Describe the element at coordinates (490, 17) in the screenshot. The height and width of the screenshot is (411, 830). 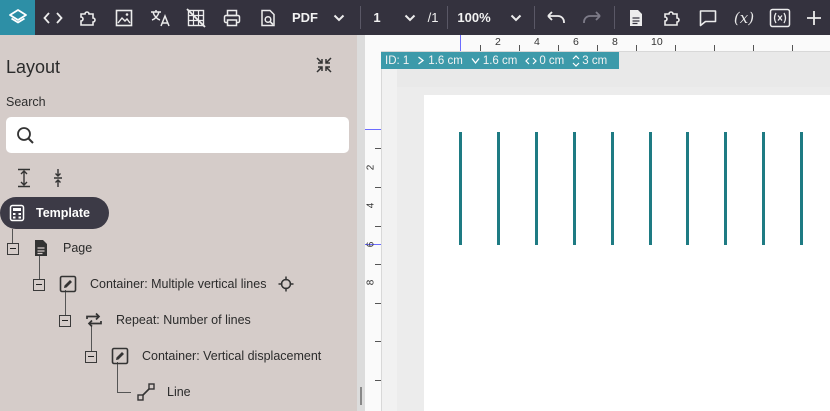
I see `zoom-select: 100%` at that location.